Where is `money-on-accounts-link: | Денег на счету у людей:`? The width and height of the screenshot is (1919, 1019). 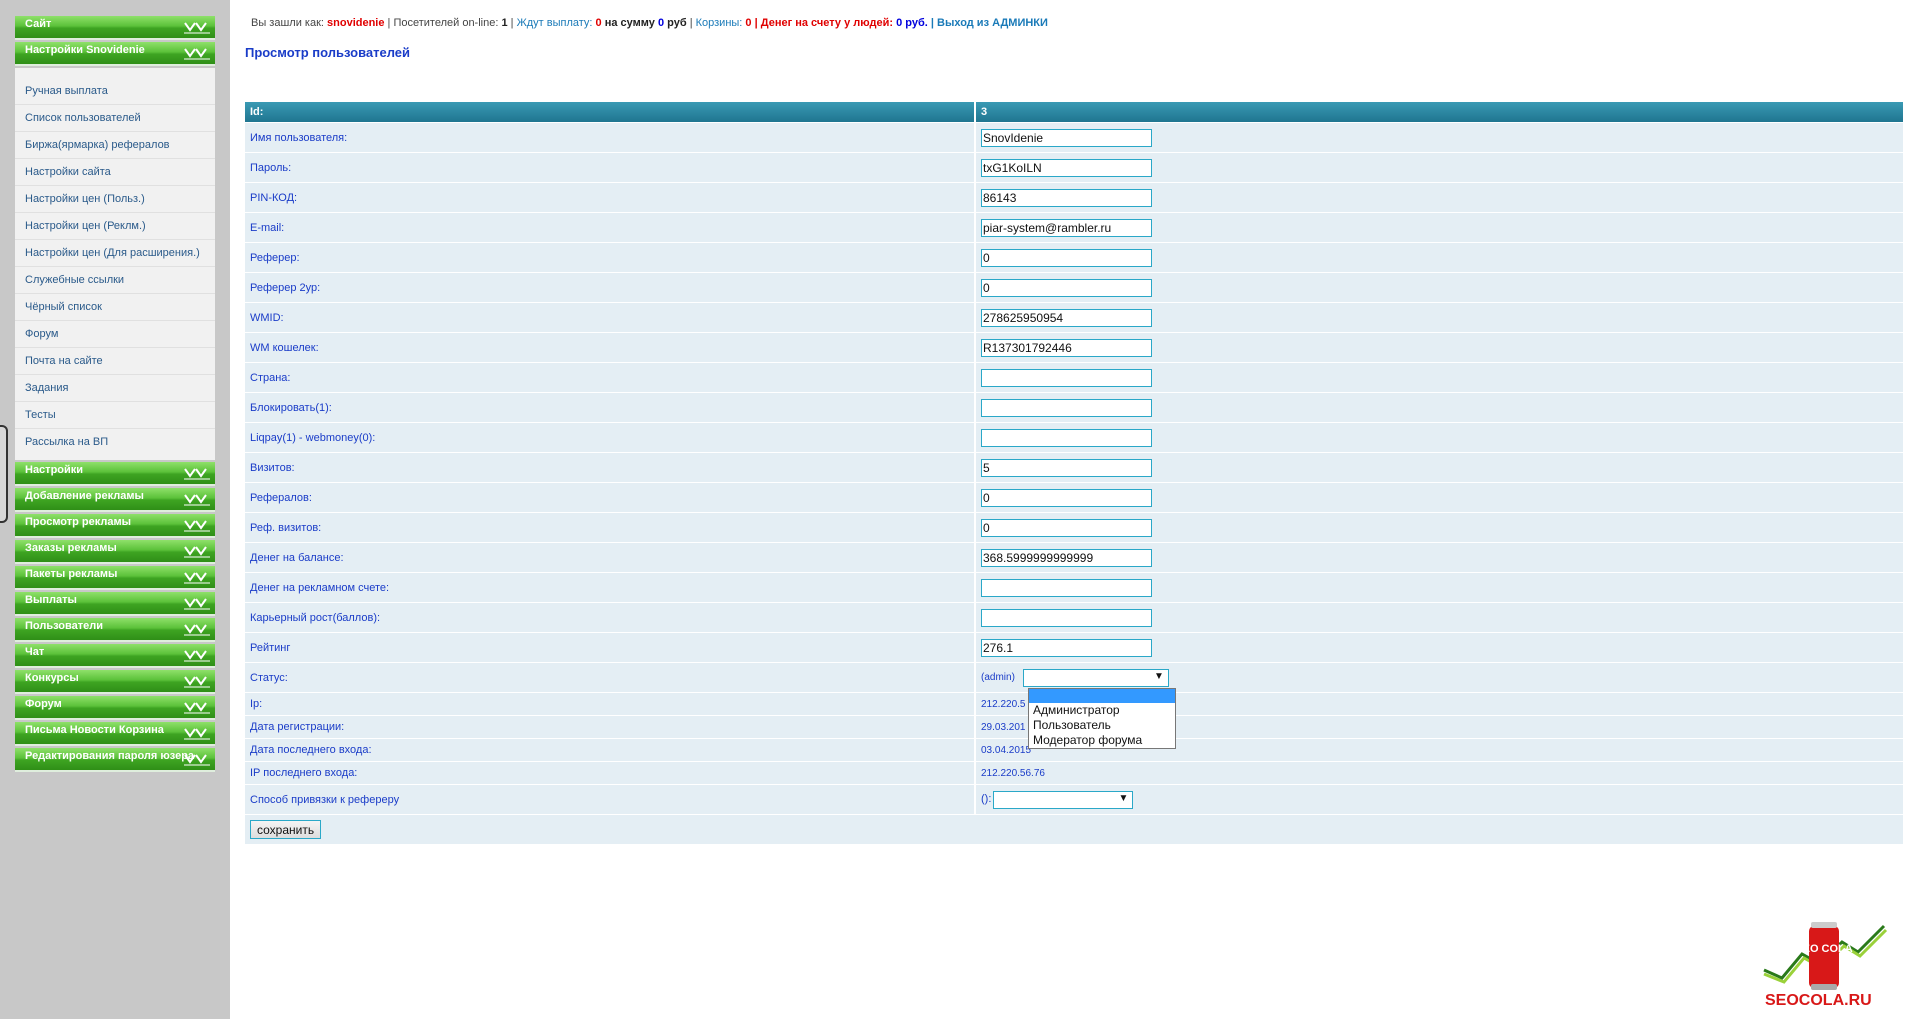 money-on-accounts-link: | Денег на счету у людей: is located at coordinates (824, 23).